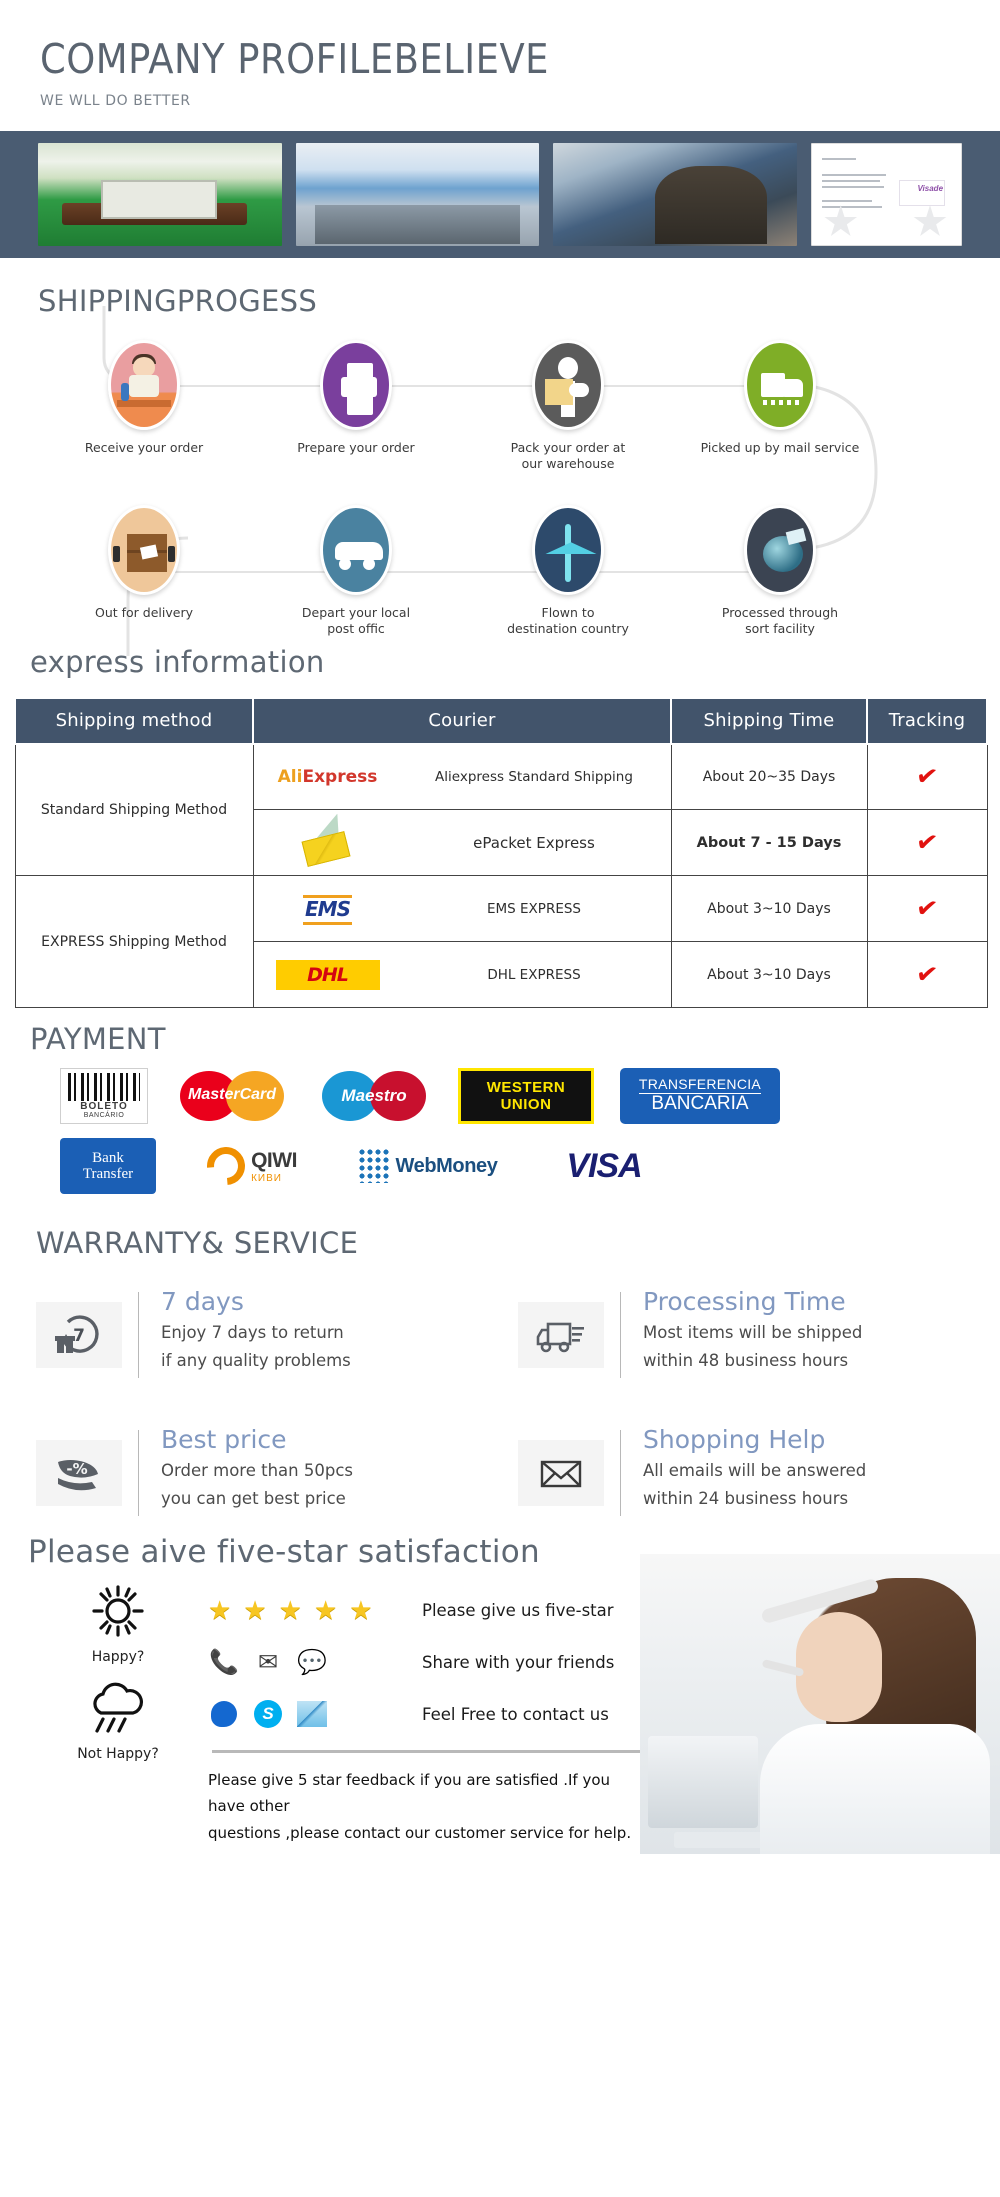 Image resolution: width=1000 pixels, height=2197 pixels. I want to click on boleto-bancario-logo: BOLETO BANCÁRIO, so click(104, 1096).